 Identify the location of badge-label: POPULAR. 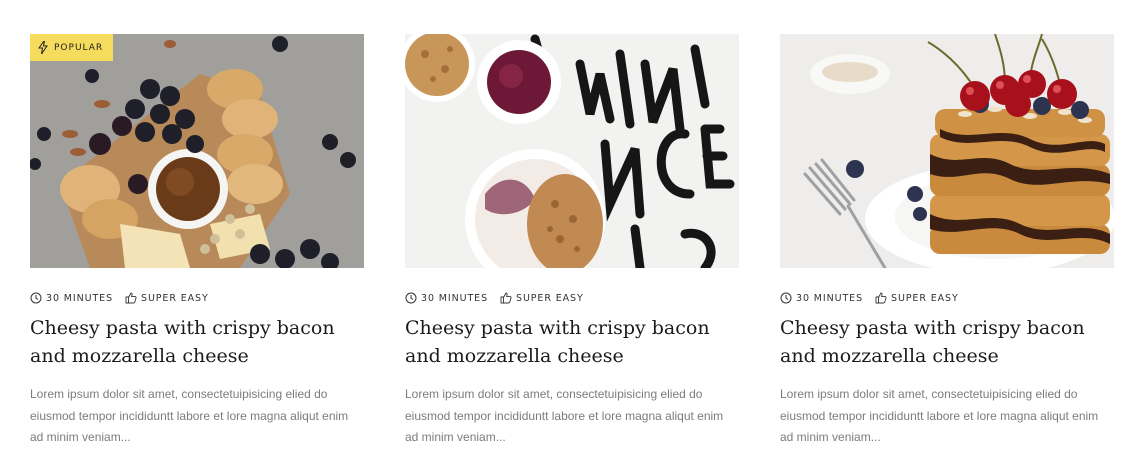
(79, 47).